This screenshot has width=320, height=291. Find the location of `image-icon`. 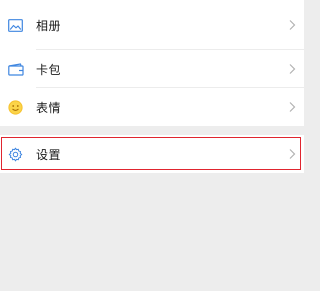

image-icon is located at coordinates (15, 25).